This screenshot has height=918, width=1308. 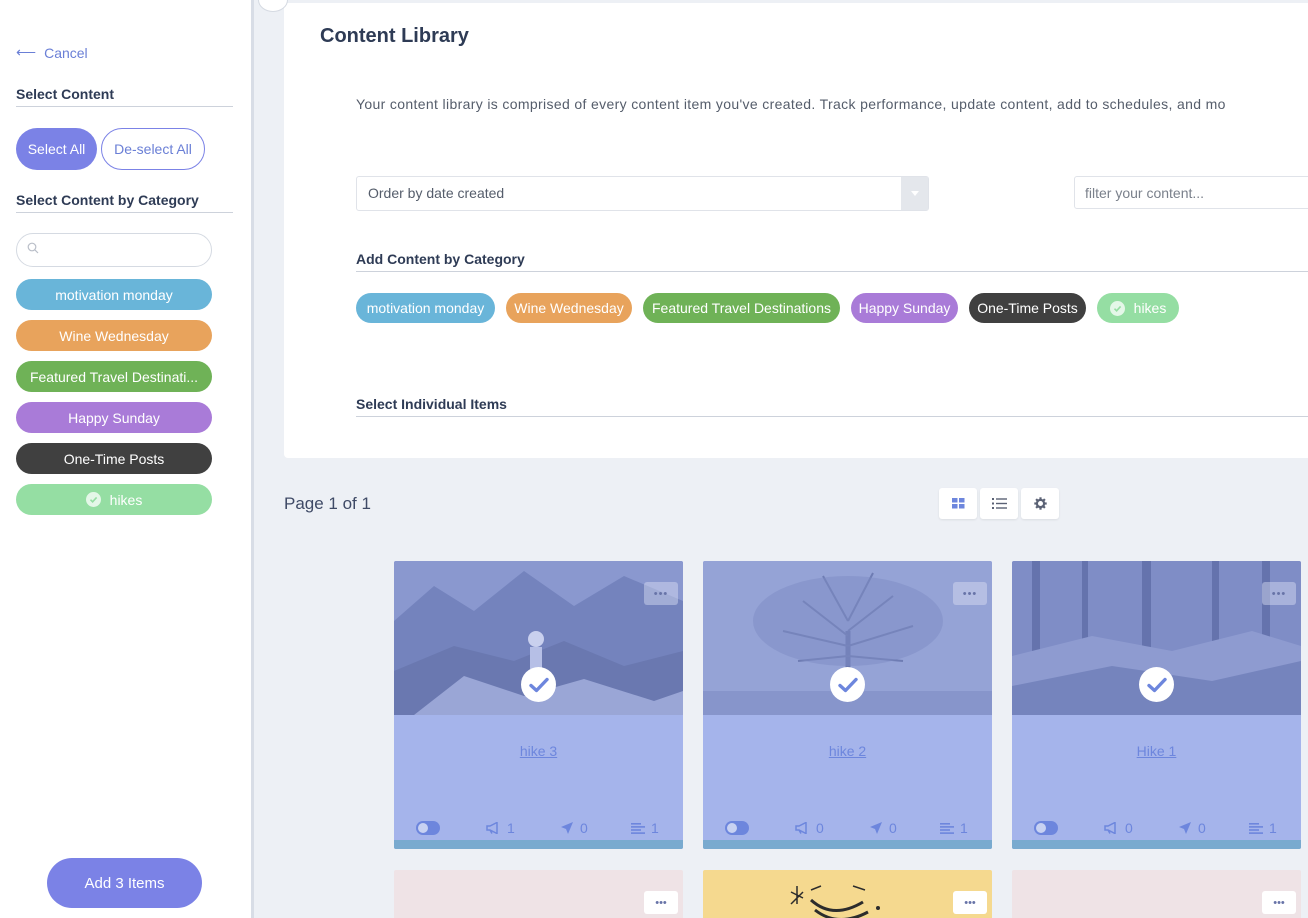 I want to click on card-title-link: hike 2, so click(x=847, y=751).